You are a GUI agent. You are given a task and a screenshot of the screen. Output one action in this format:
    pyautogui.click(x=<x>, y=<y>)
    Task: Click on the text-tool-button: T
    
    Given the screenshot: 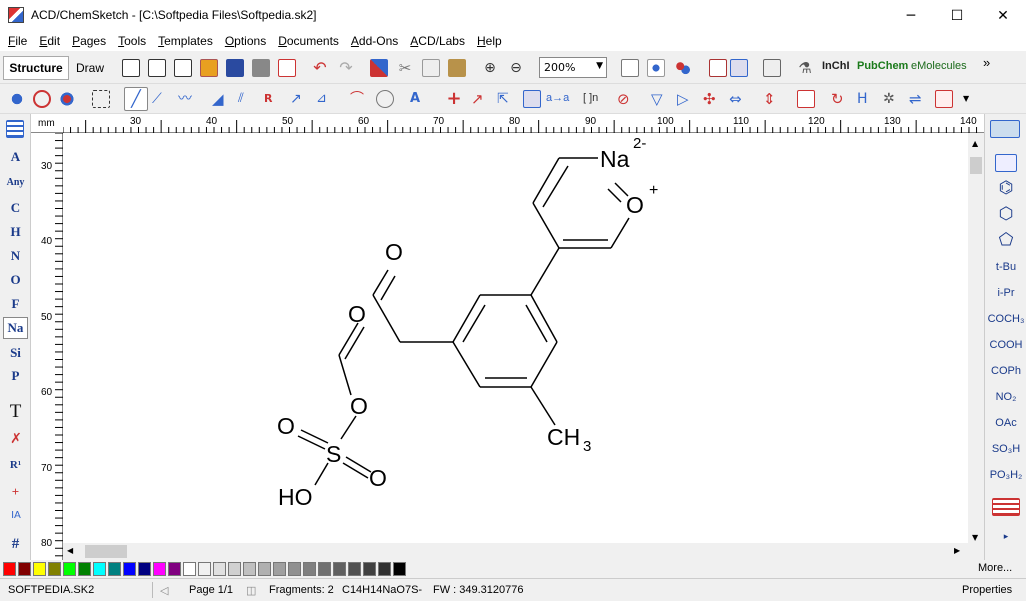 What is the action you would take?
    pyautogui.click(x=15, y=412)
    